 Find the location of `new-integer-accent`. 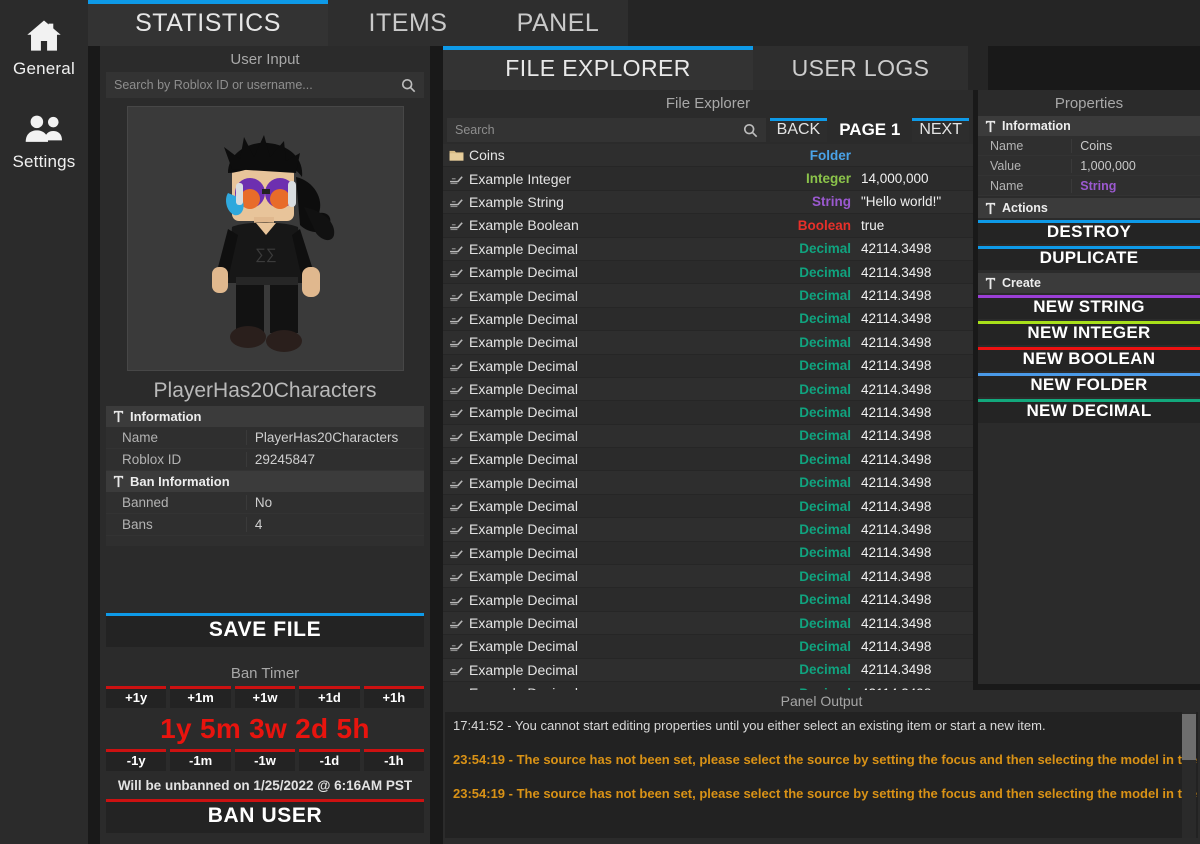

new-integer-accent is located at coordinates (1089, 322).